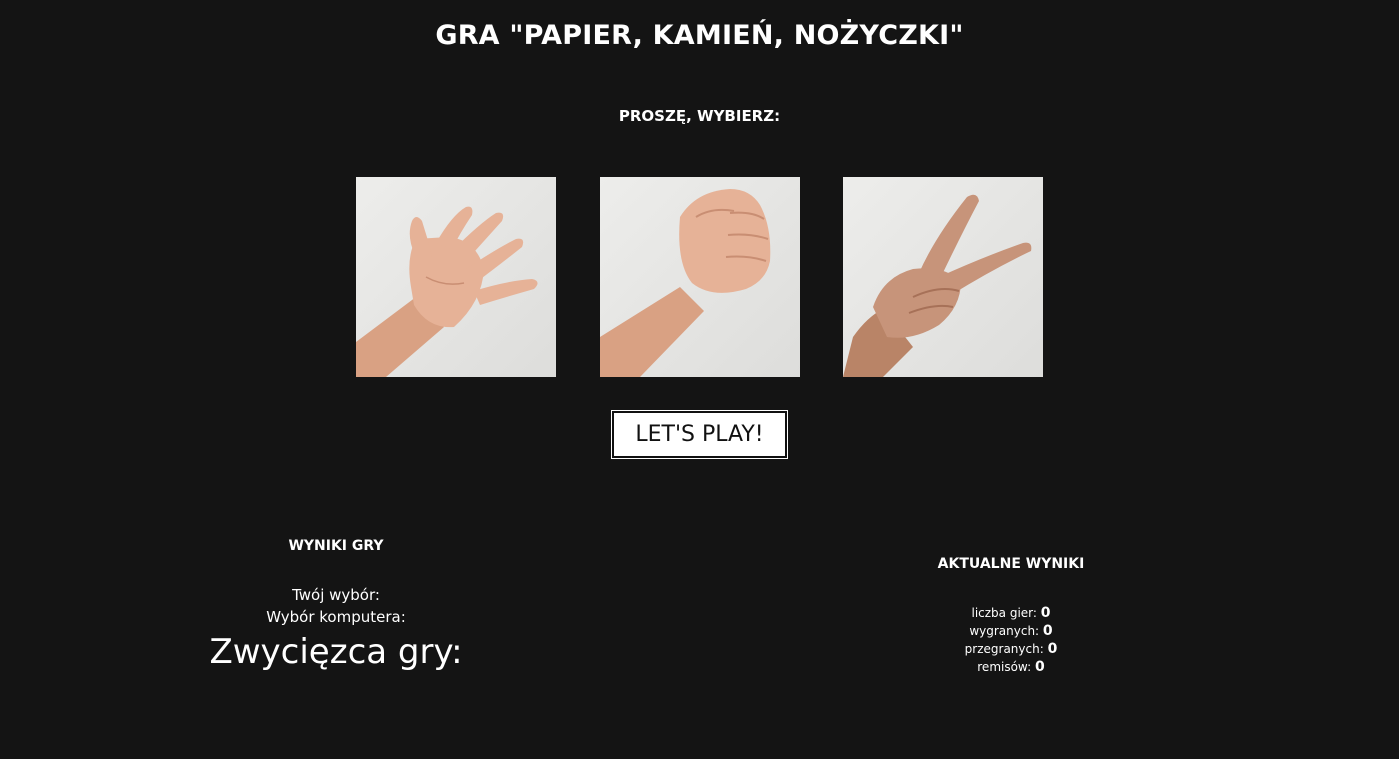  I want to click on fist-rock-icon, so click(700, 277).